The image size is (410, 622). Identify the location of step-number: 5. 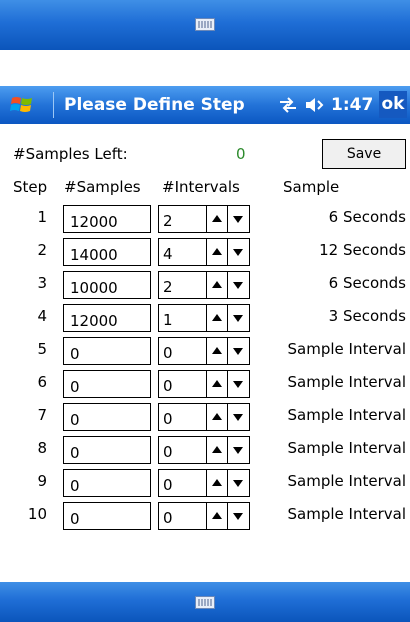
(42, 349).